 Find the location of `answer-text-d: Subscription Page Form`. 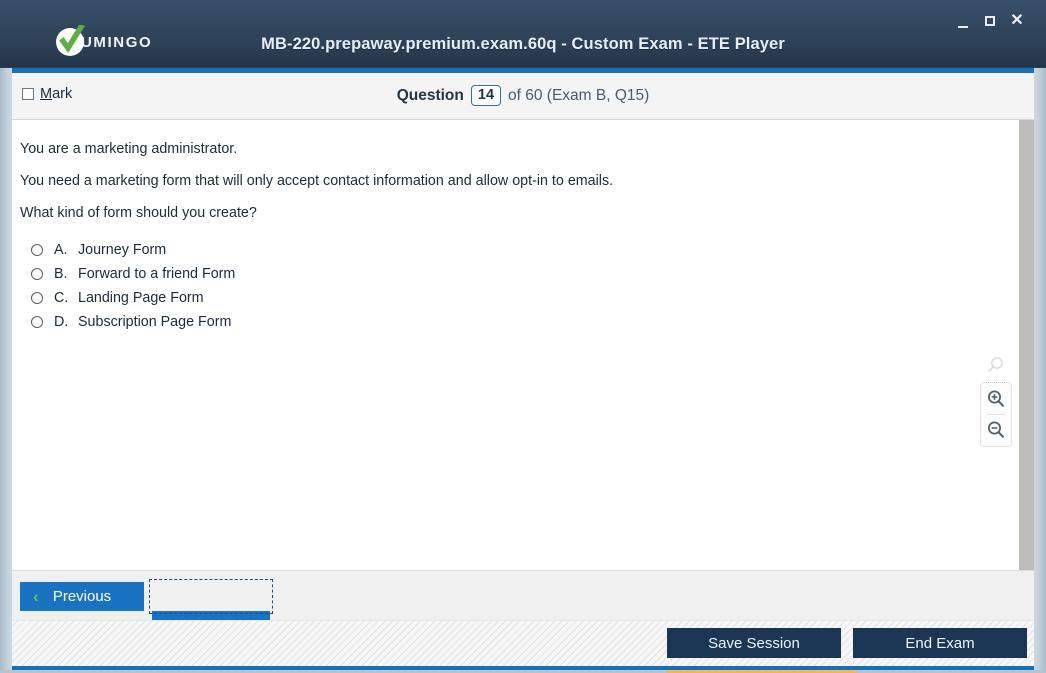

answer-text-d: Subscription Page Form is located at coordinates (155, 322).